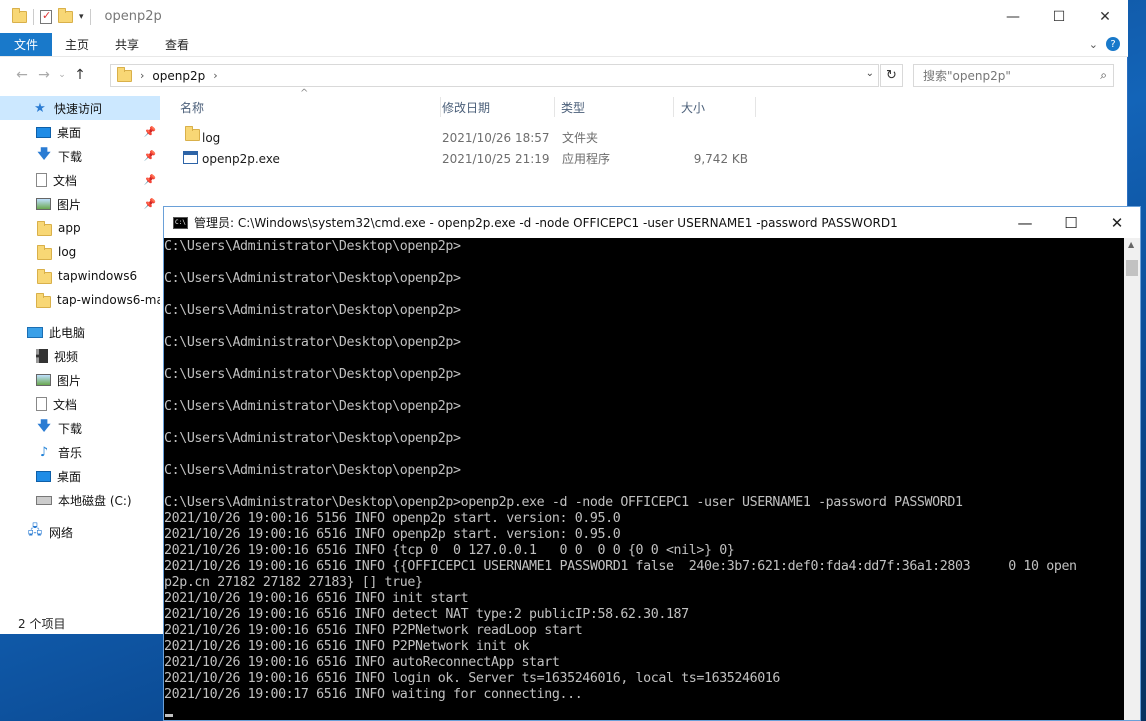  What do you see at coordinates (127, 44) in the screenshot?
I see `tab-share: 共享` at bounding box center [127, 44].